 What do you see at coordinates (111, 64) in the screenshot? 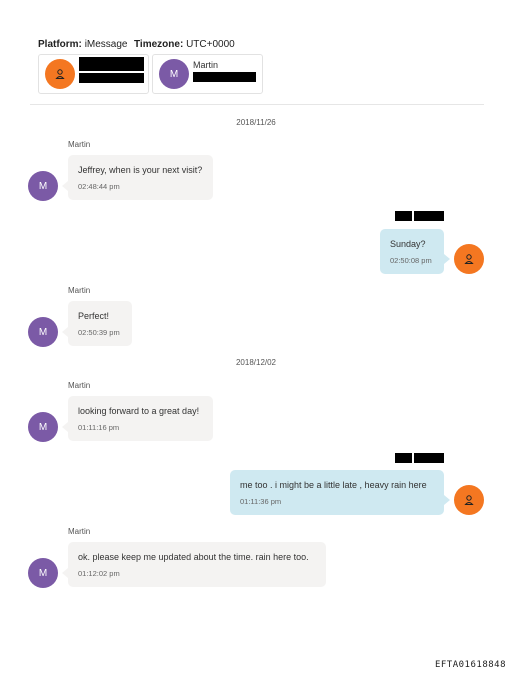
I see `redacted-name` at bounding box center [111, 64].